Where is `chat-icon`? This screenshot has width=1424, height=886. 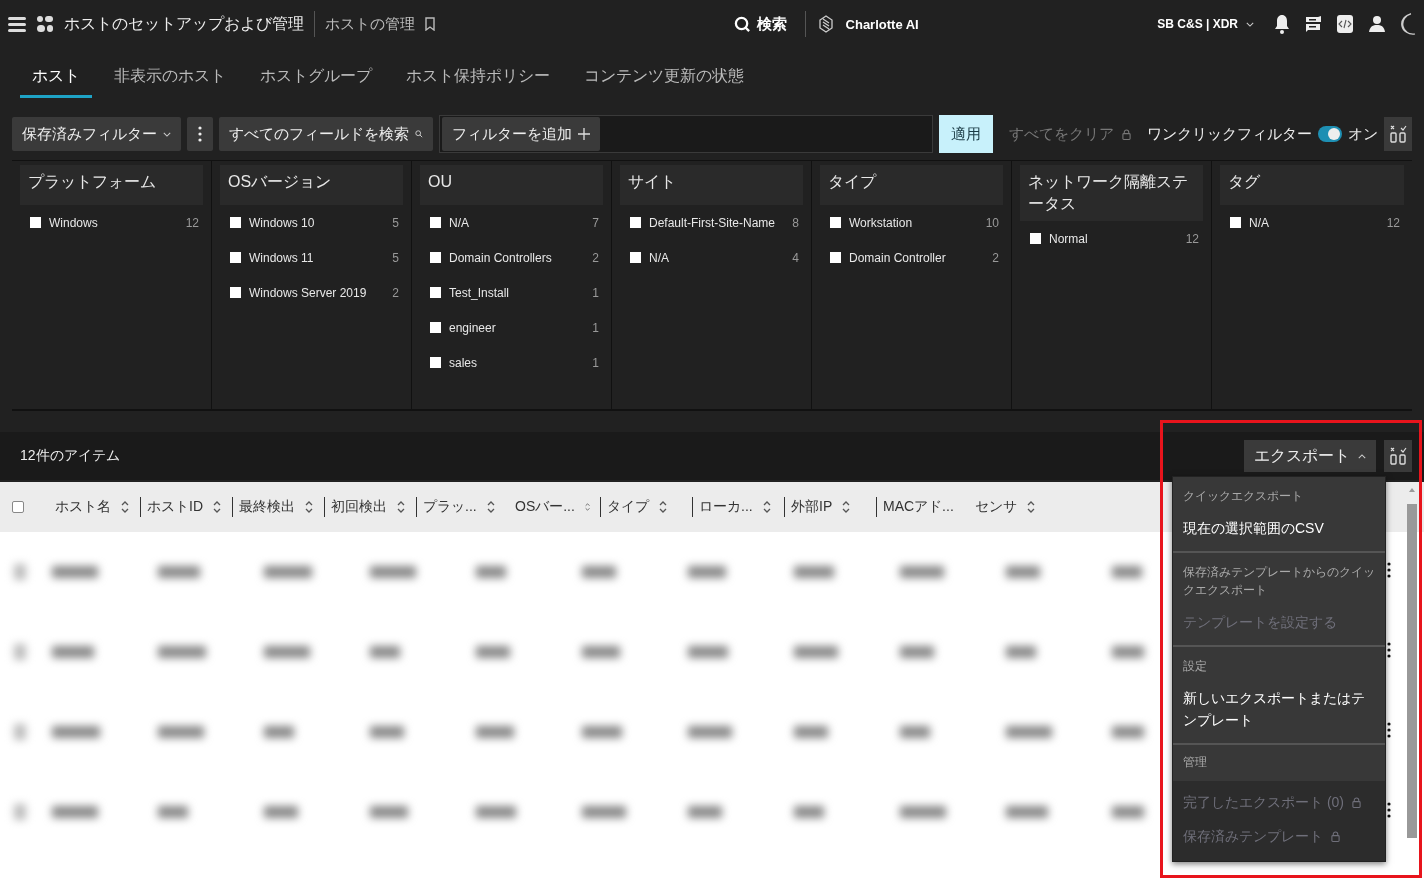
chat-icon is located at coordinates (1313, 24).